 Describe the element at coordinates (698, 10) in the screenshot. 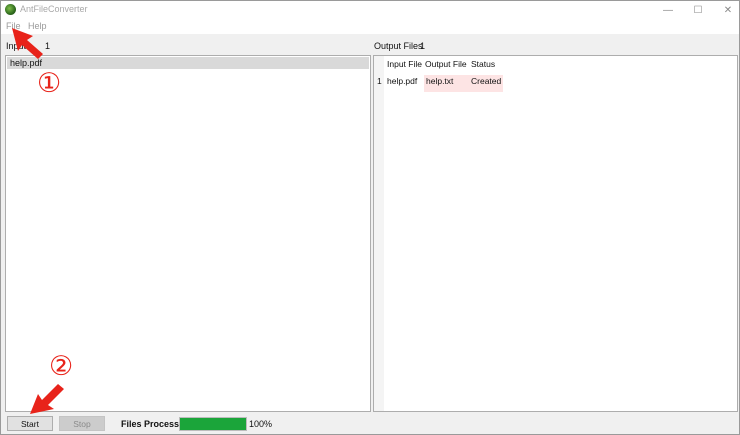

I see `maximize-button: ☐` at that location.